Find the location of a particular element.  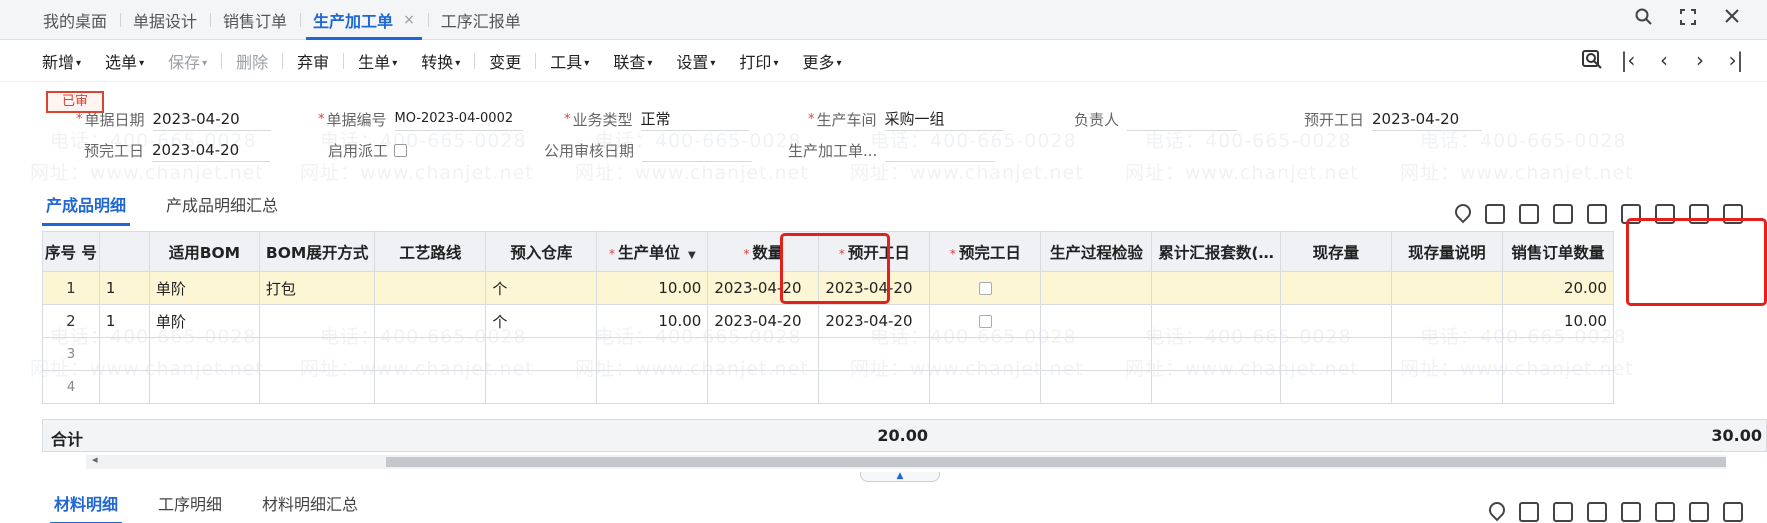

col-header-plan-finish: * 预完工日 is located at coordinates (985, 251).